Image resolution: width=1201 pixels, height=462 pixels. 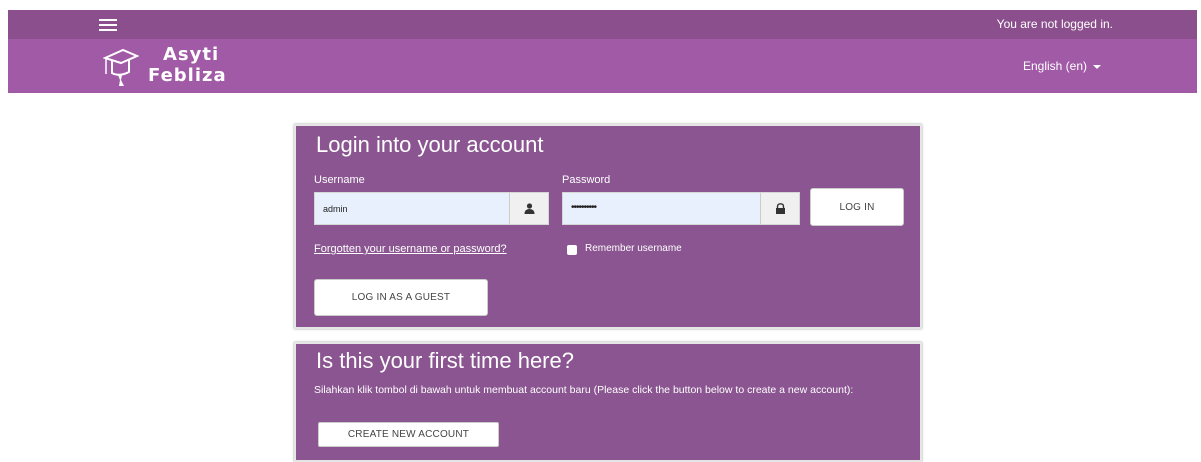 I want to click on language-selector: English (en), so click(x=1062, y=66).